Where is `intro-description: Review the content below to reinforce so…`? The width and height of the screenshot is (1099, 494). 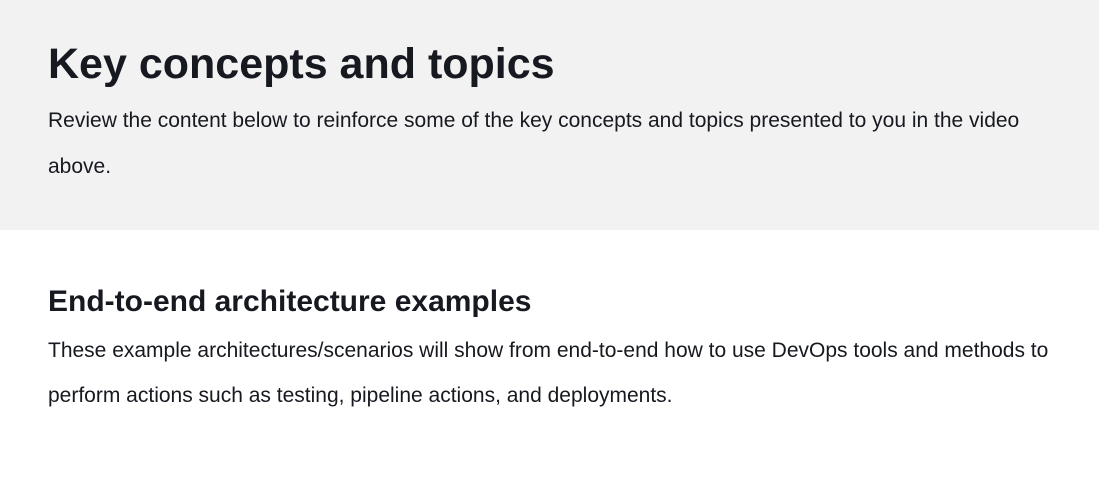
intro-description: Review the content below to reinforce so… is located at coordinates (534, 143).